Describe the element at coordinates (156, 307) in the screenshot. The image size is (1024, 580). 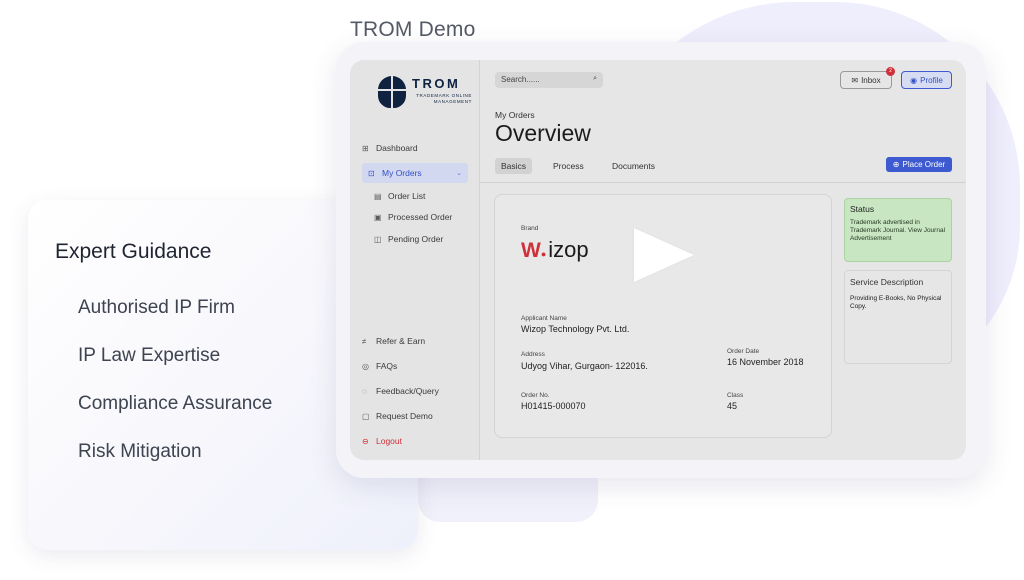
I see `guidance-item: Authorised IP Firm` at that location.